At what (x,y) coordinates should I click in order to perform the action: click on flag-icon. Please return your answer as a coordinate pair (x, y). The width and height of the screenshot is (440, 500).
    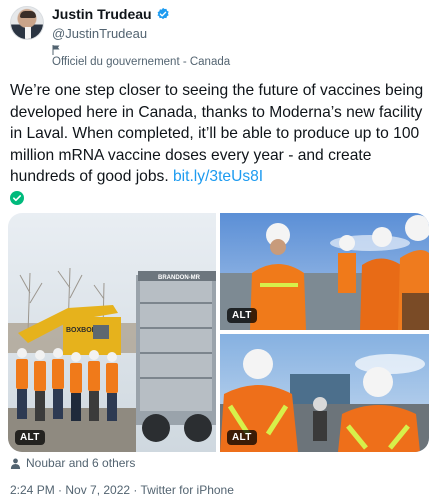
    Looking at the image, I should click on (56, 50).